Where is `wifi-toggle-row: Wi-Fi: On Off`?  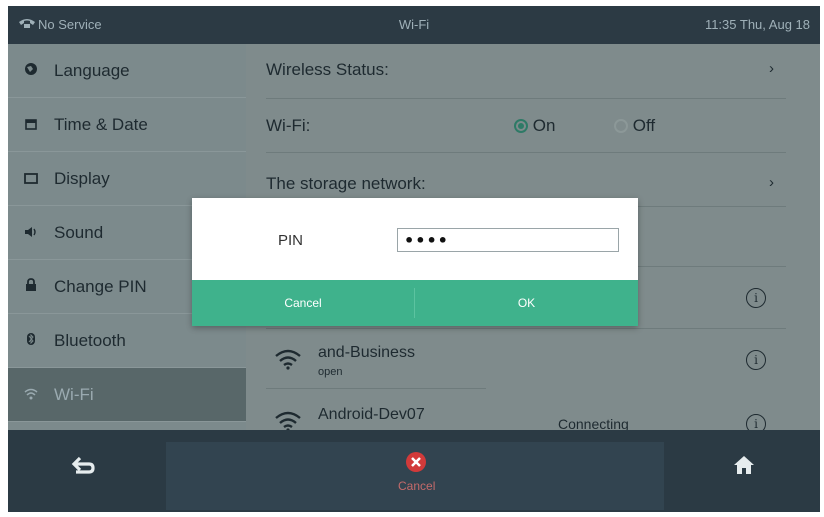
wifi-toggle-row: Wi-Fi: On Off is located at coordinates (526, 125).